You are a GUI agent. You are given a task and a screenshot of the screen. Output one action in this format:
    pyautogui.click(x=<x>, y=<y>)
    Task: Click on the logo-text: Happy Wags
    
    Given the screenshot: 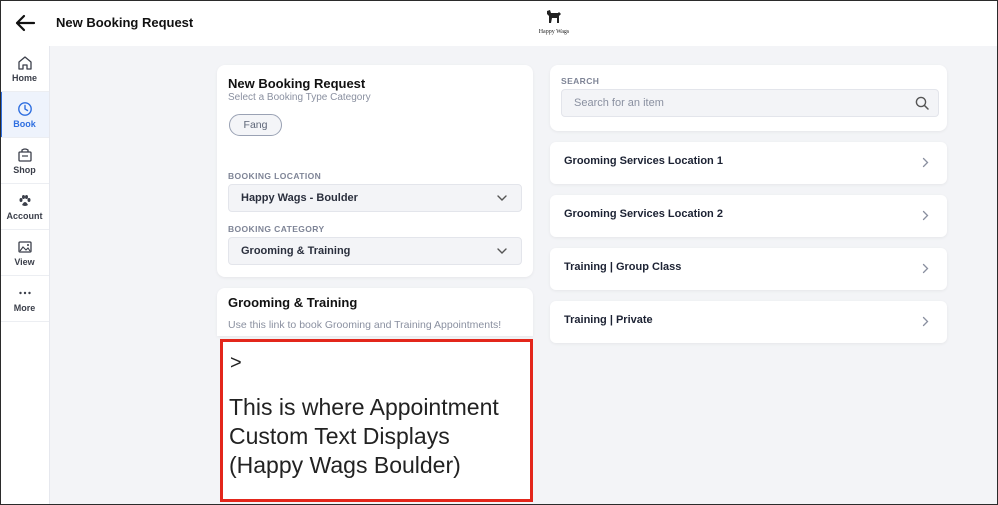 What is the action you would take?
    pyautogui.click(x=554, y=32)
    